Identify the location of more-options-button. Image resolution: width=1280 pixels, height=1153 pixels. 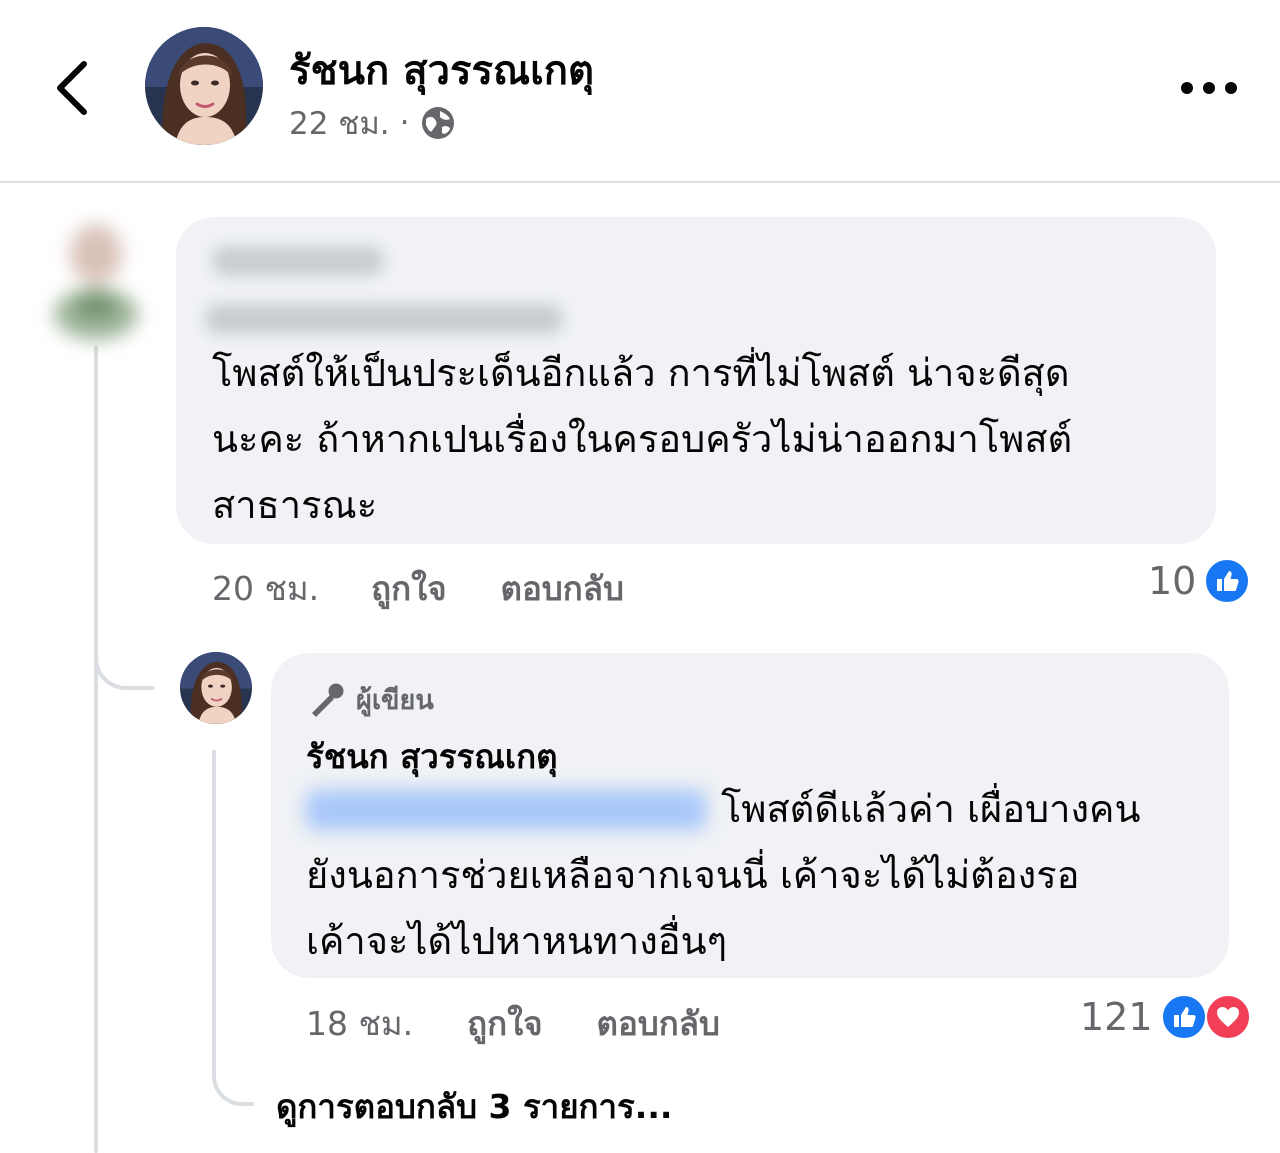
(1210, 88).